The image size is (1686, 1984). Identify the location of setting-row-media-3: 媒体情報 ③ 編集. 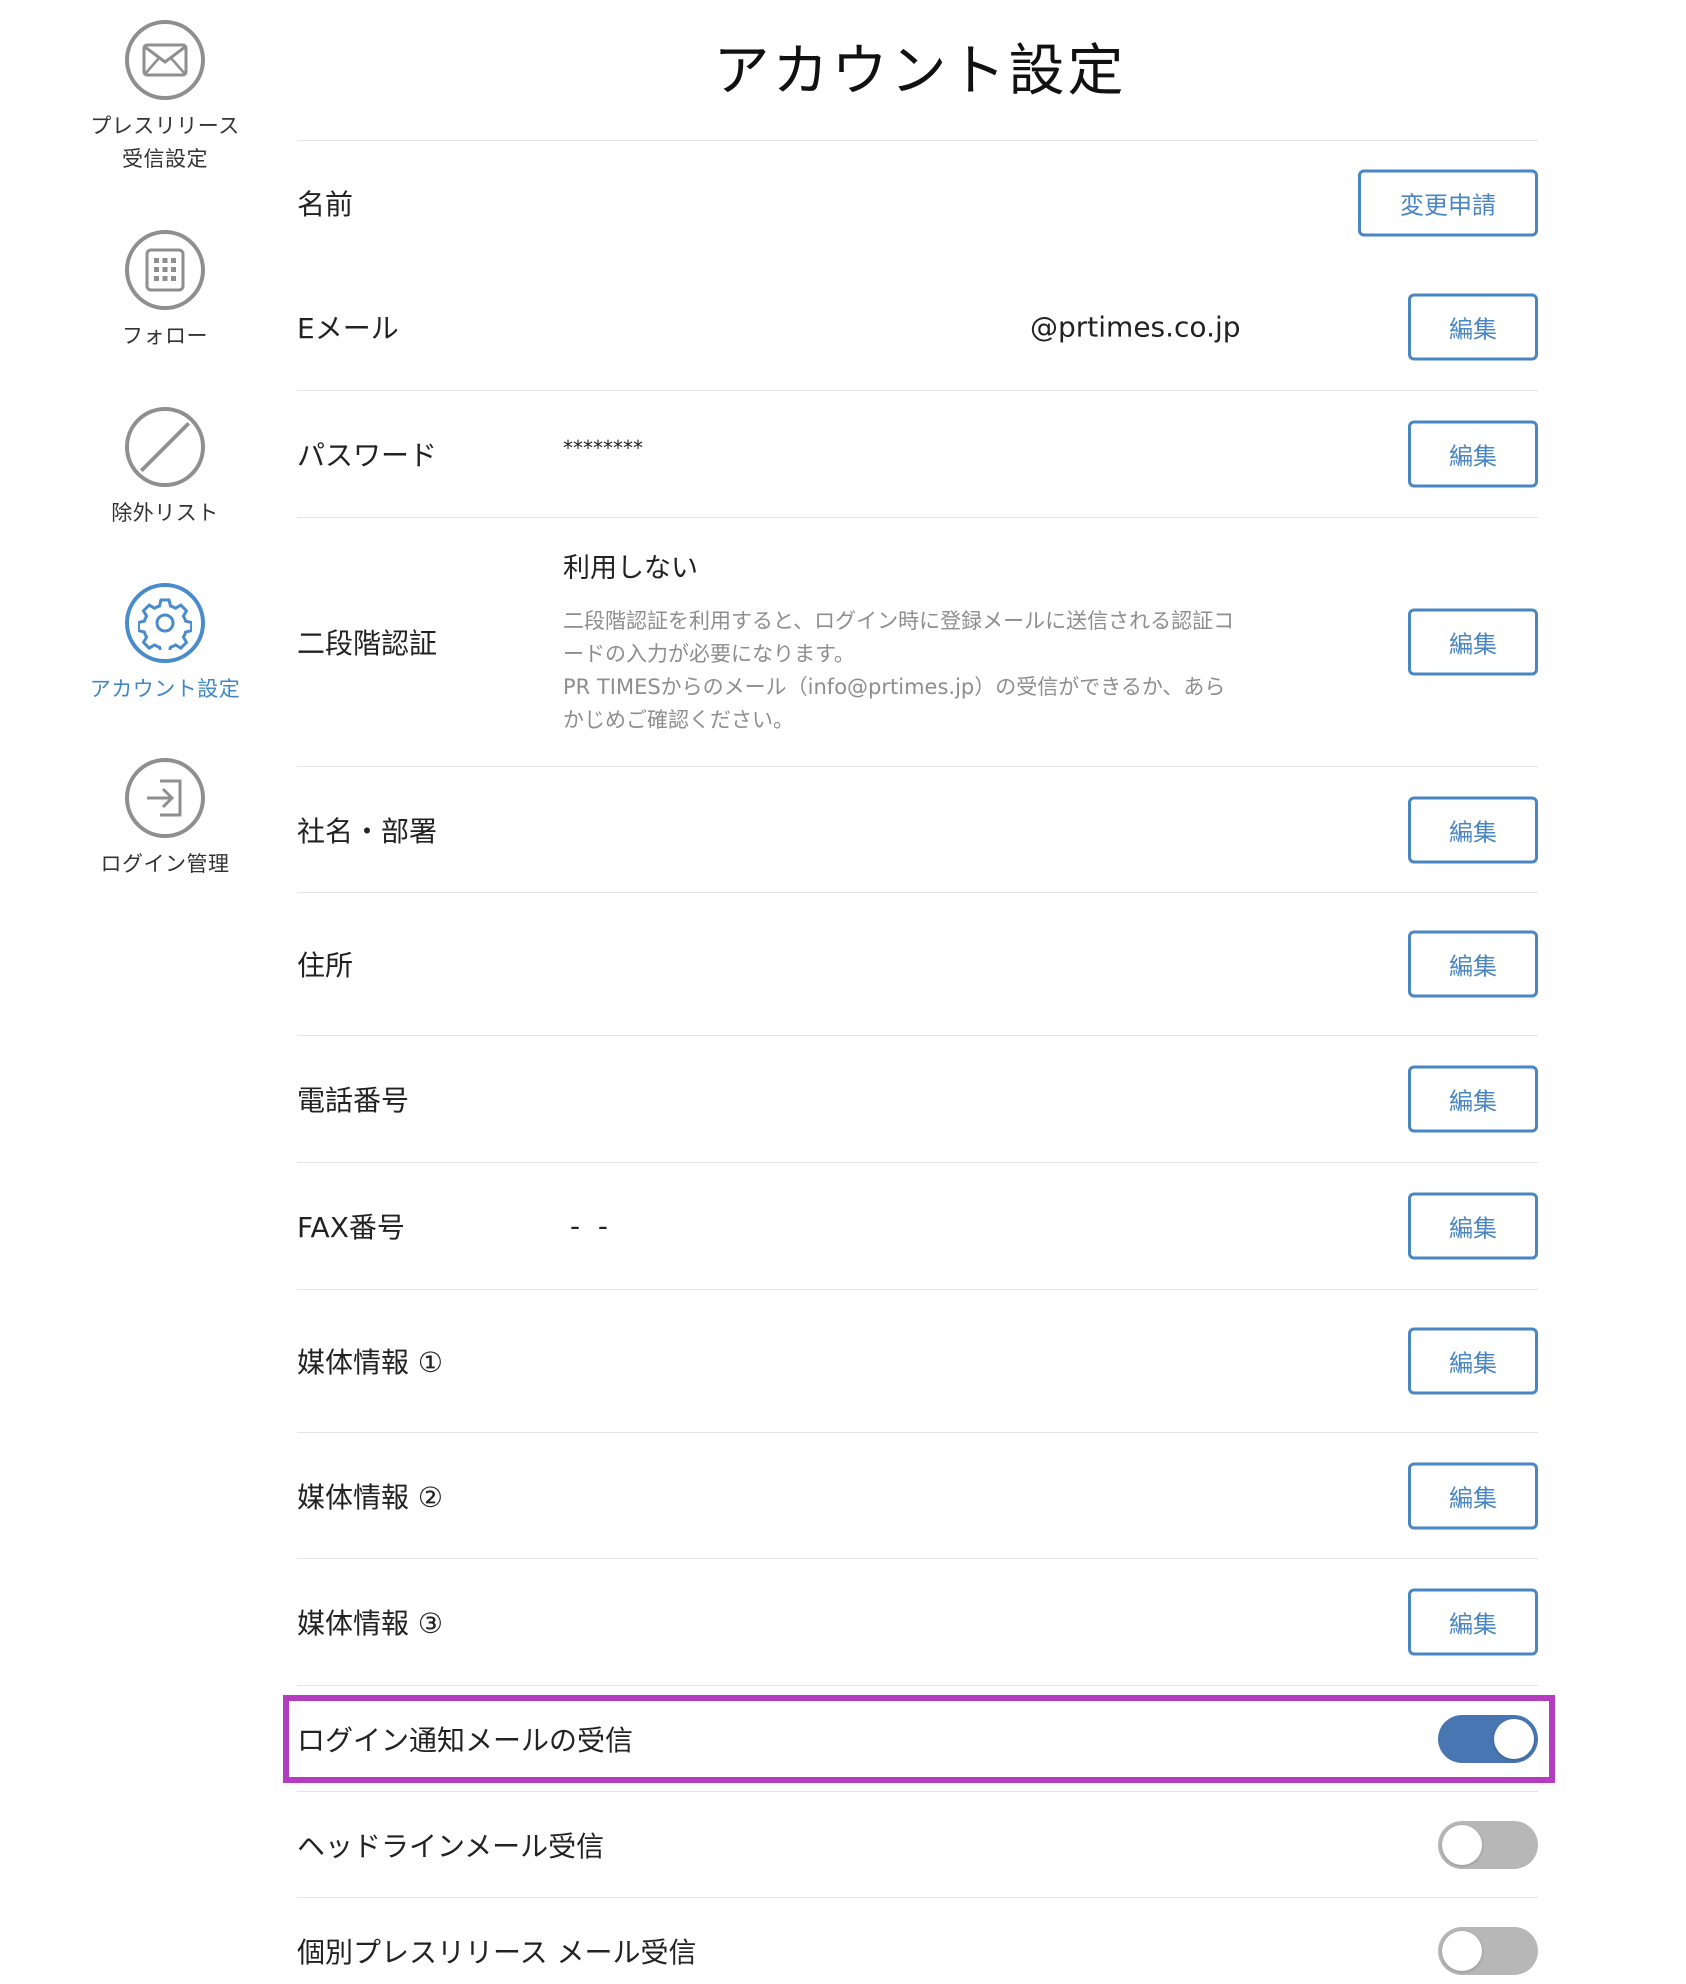
(917, 1621).